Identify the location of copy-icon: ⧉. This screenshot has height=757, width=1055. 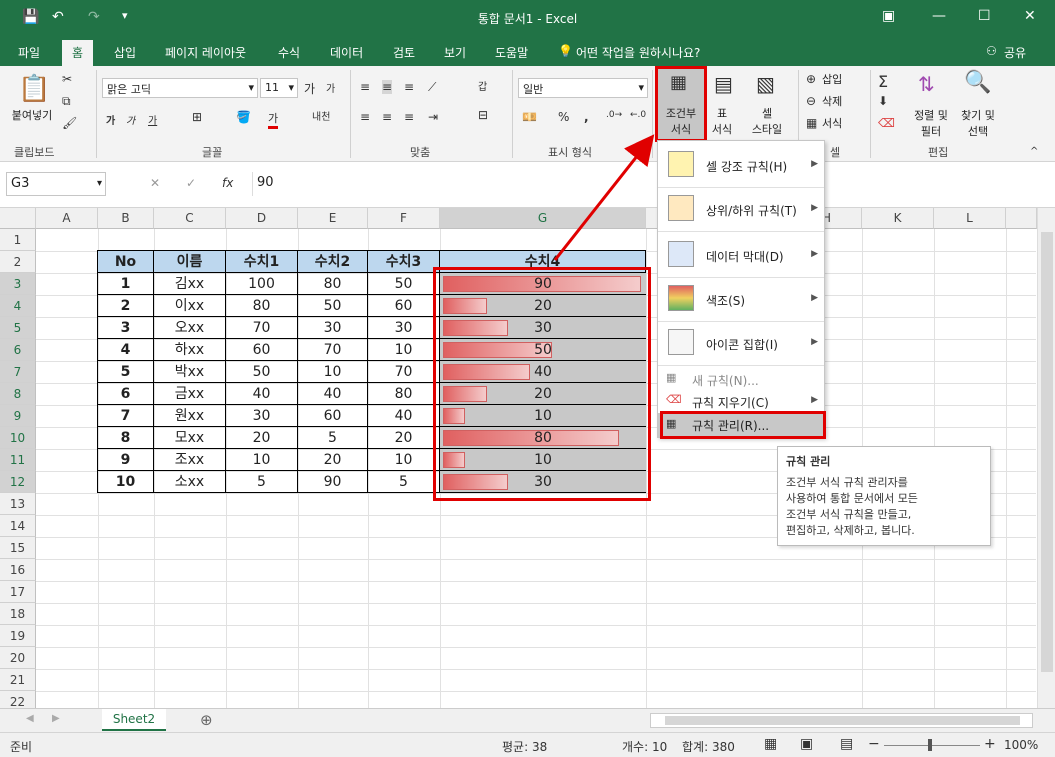
(66, 101).